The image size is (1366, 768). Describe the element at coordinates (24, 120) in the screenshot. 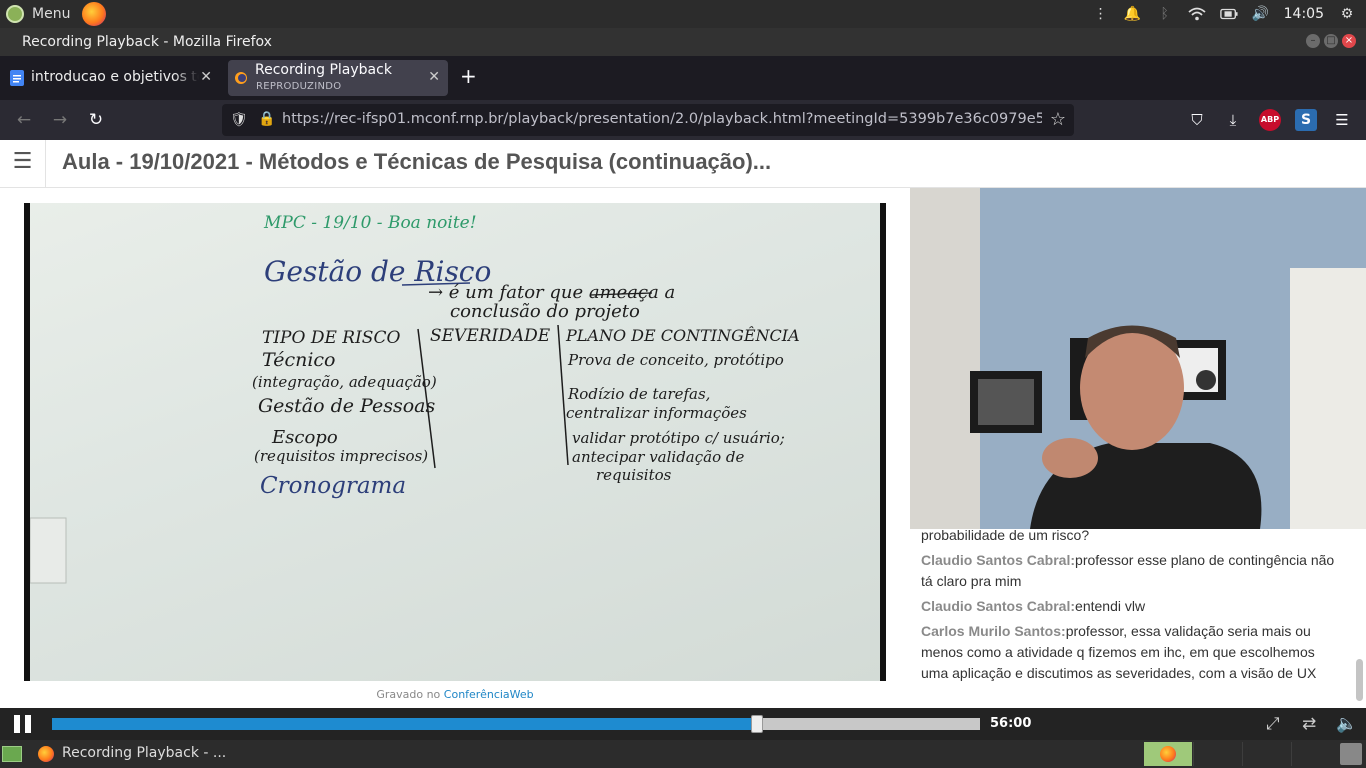

I see `back-arrow-icon: ←` at that location.